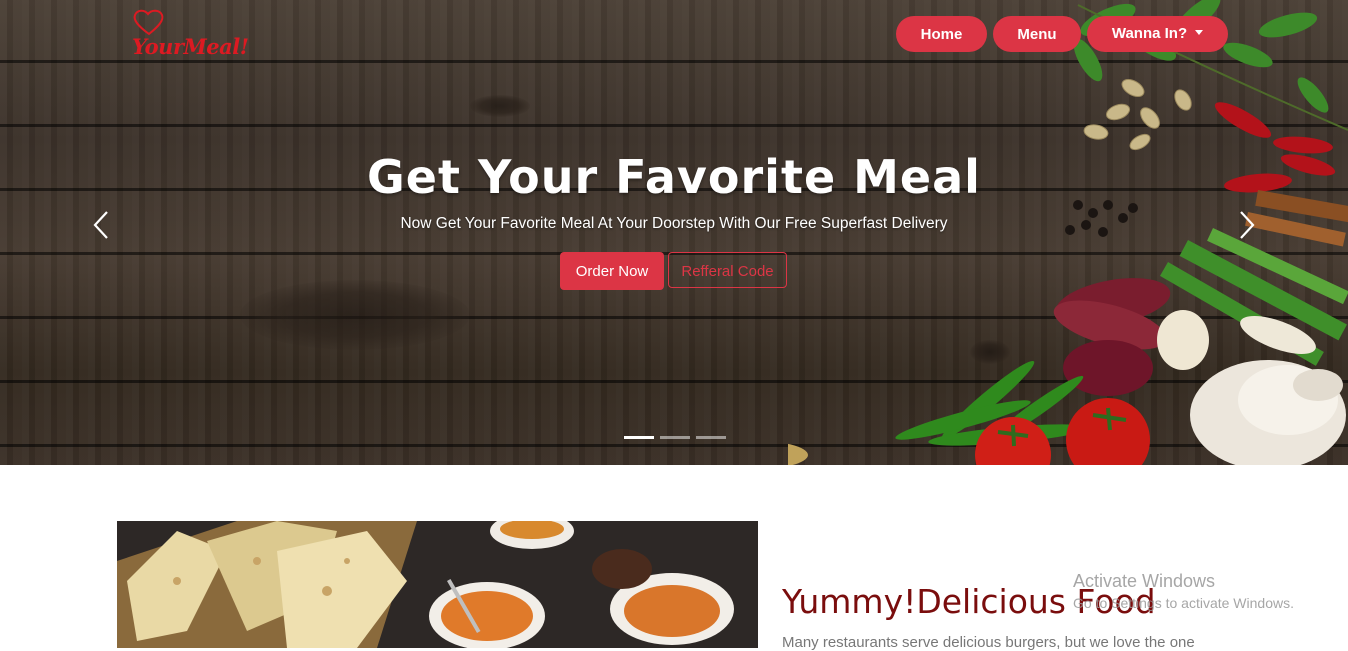  What do you see at coordinates (1183, 603) in the screenshot?
I see `windows-watermark-subtitle: Go to Settings to activate Windows.` at bounding box center [1183, 603].